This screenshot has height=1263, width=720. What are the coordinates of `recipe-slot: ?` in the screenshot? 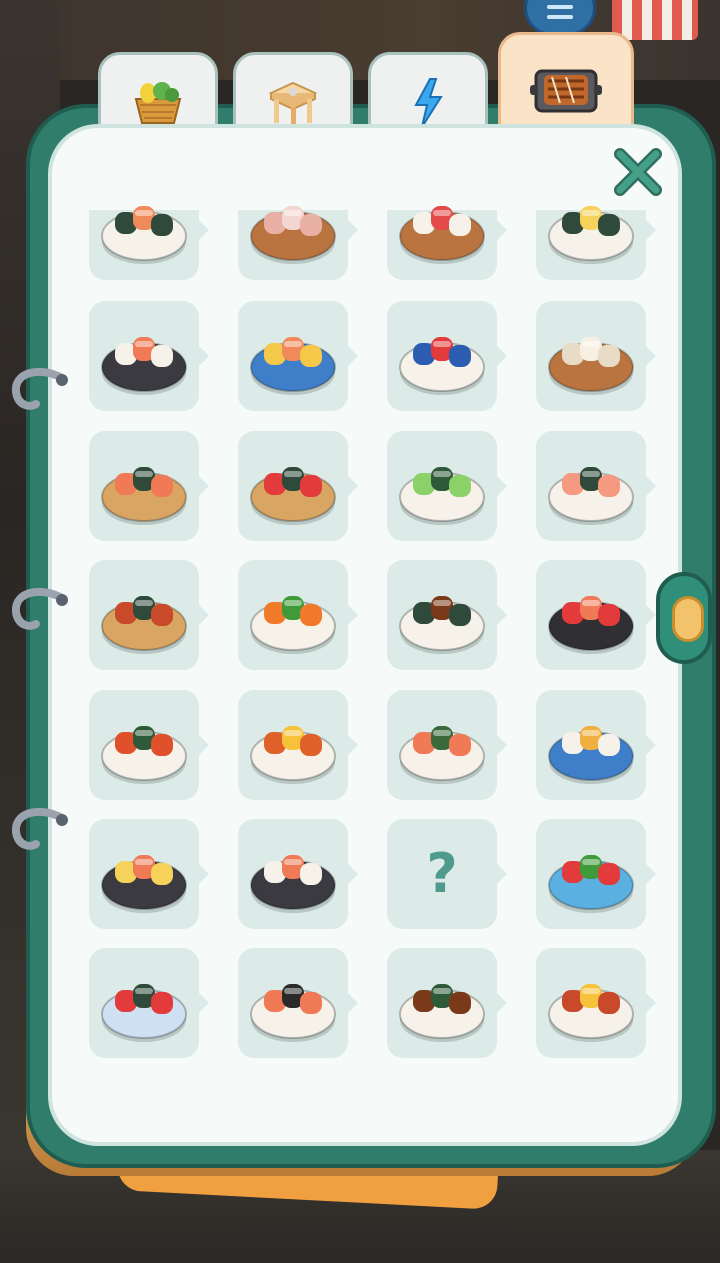 It's located at (447, 874).